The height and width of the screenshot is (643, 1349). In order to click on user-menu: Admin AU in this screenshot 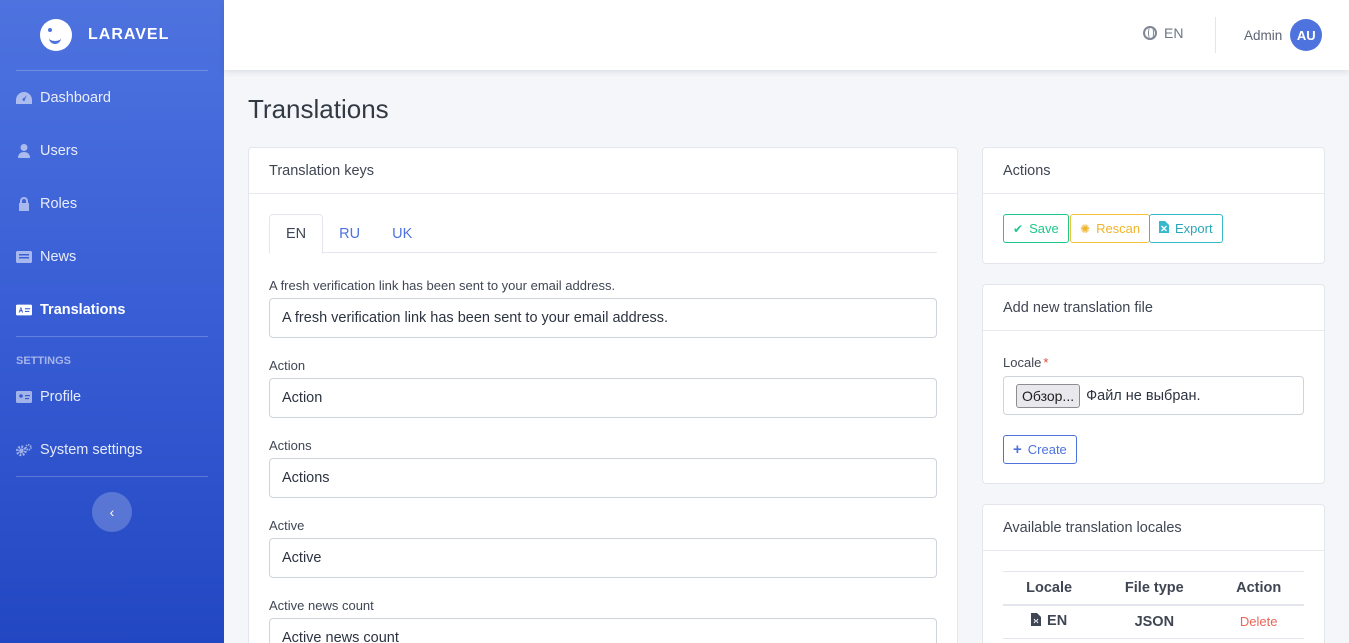, I will do `click(1283, 35)`.